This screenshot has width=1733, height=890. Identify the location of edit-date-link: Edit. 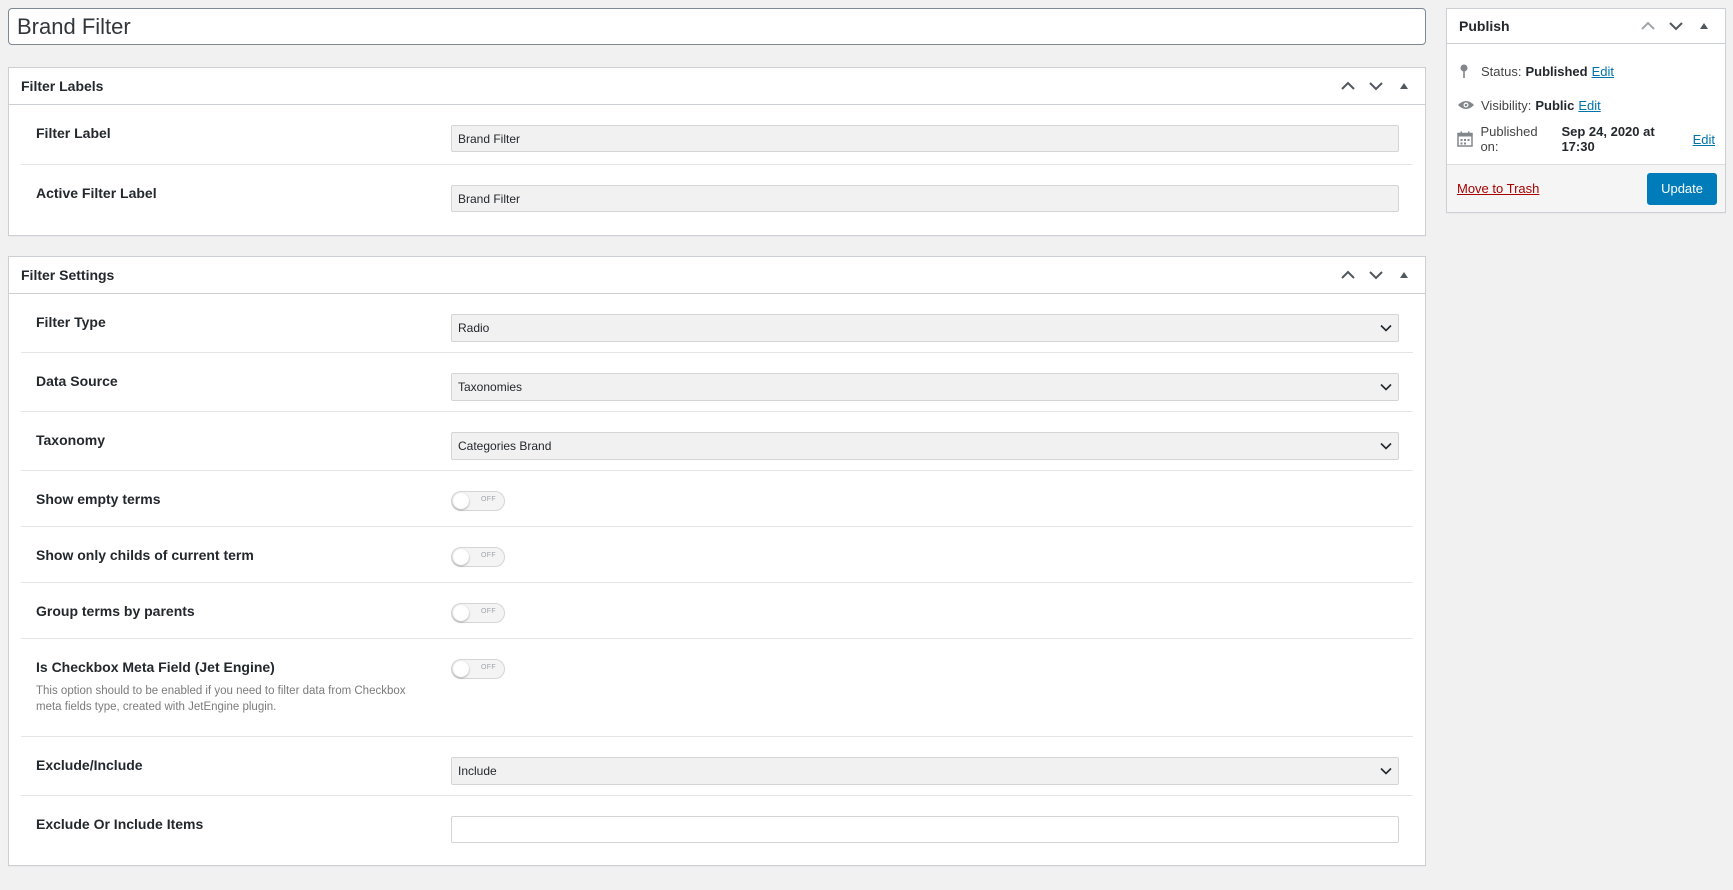
(1704, 139).